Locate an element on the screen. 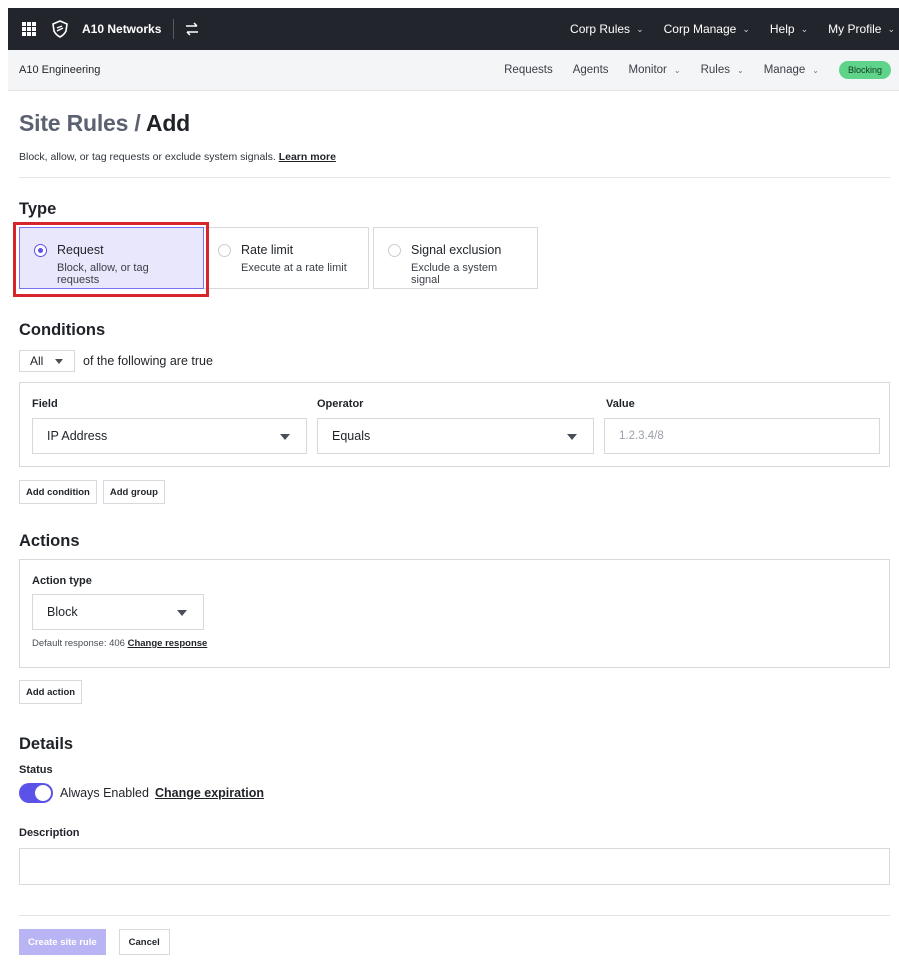 Image resolution: width=899 pixels, height=965 pixels. condition-buttons: Add condition Add group is located at coordinates (454, 492).